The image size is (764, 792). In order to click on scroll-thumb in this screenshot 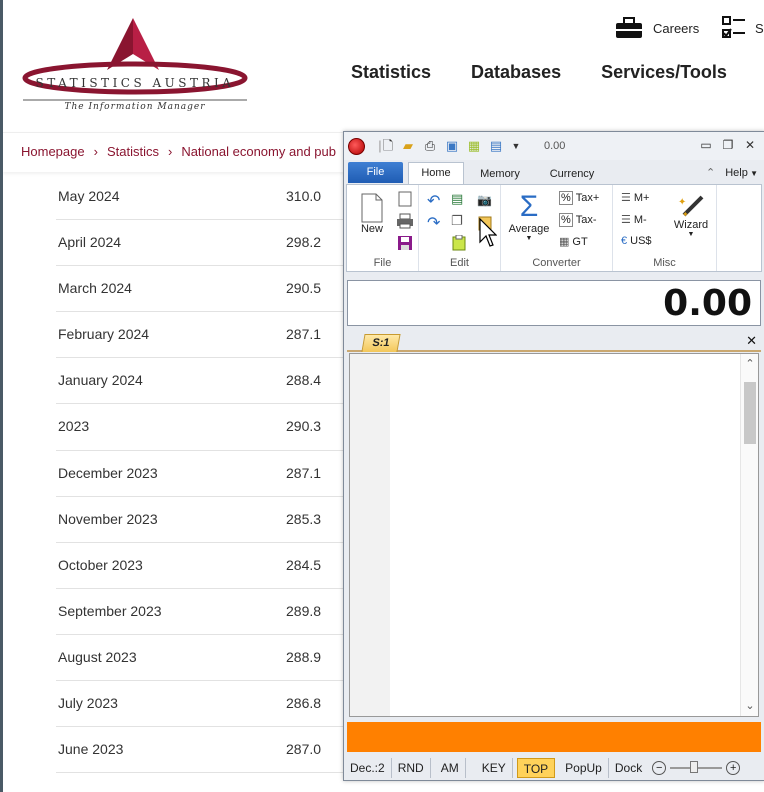, I will do `click(750, 413)`.